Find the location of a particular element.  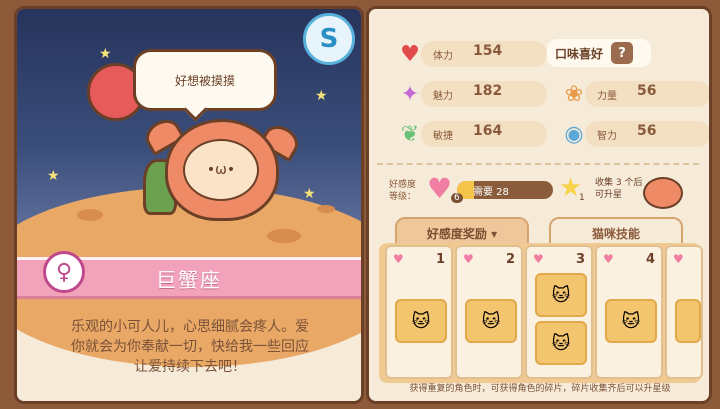

affinity-label: 好感度等级： is located at coordinates (403, 191).